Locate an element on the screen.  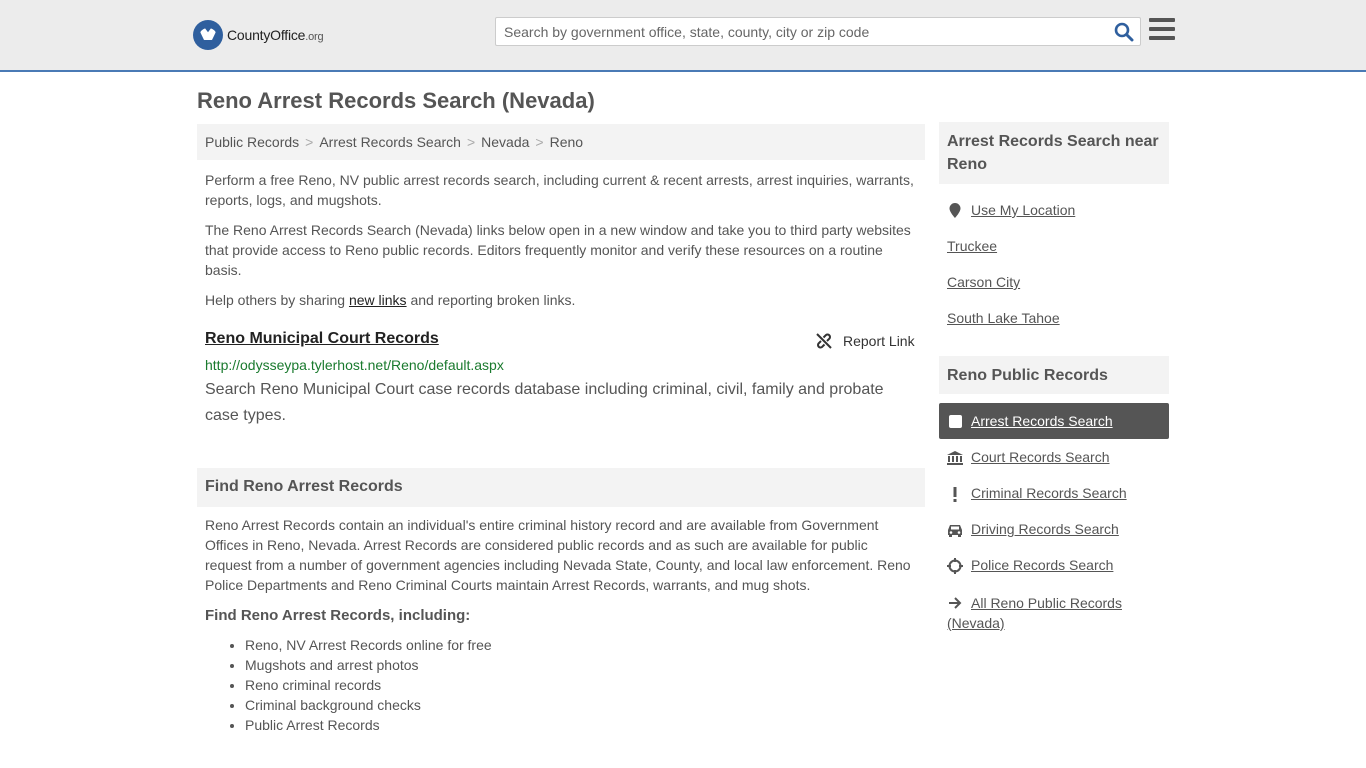
sidebar-item-court-records: Court Records Search is located at coordinates (1028, 457).